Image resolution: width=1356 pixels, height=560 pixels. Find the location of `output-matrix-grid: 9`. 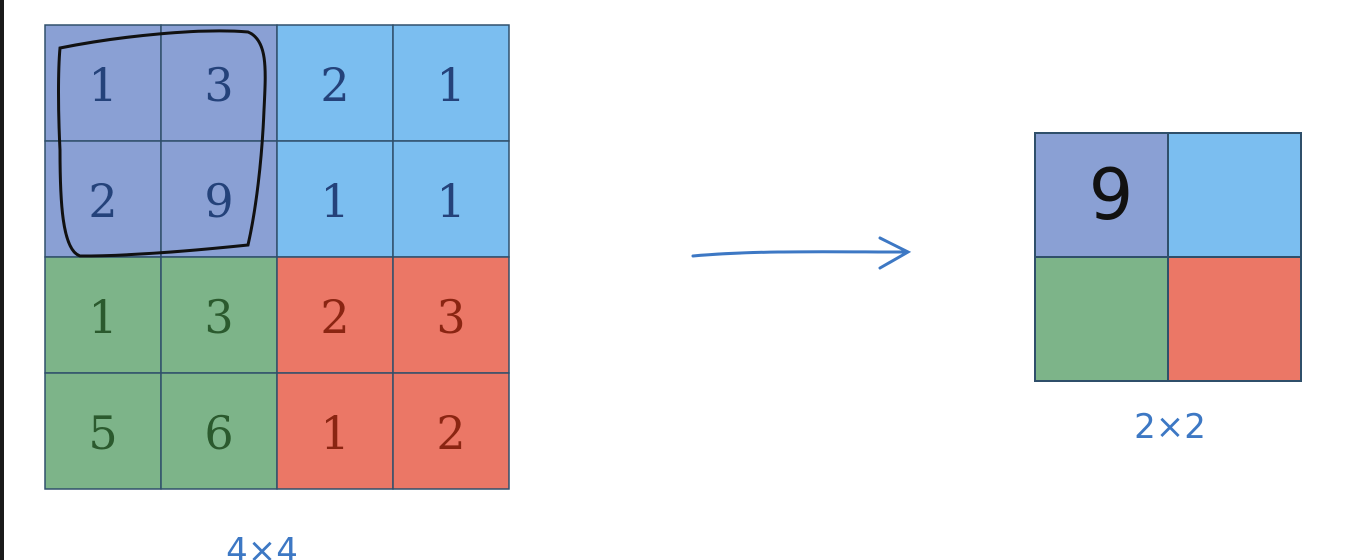

output-matrix-grid: 9 is located at coordinates (1168, 257).